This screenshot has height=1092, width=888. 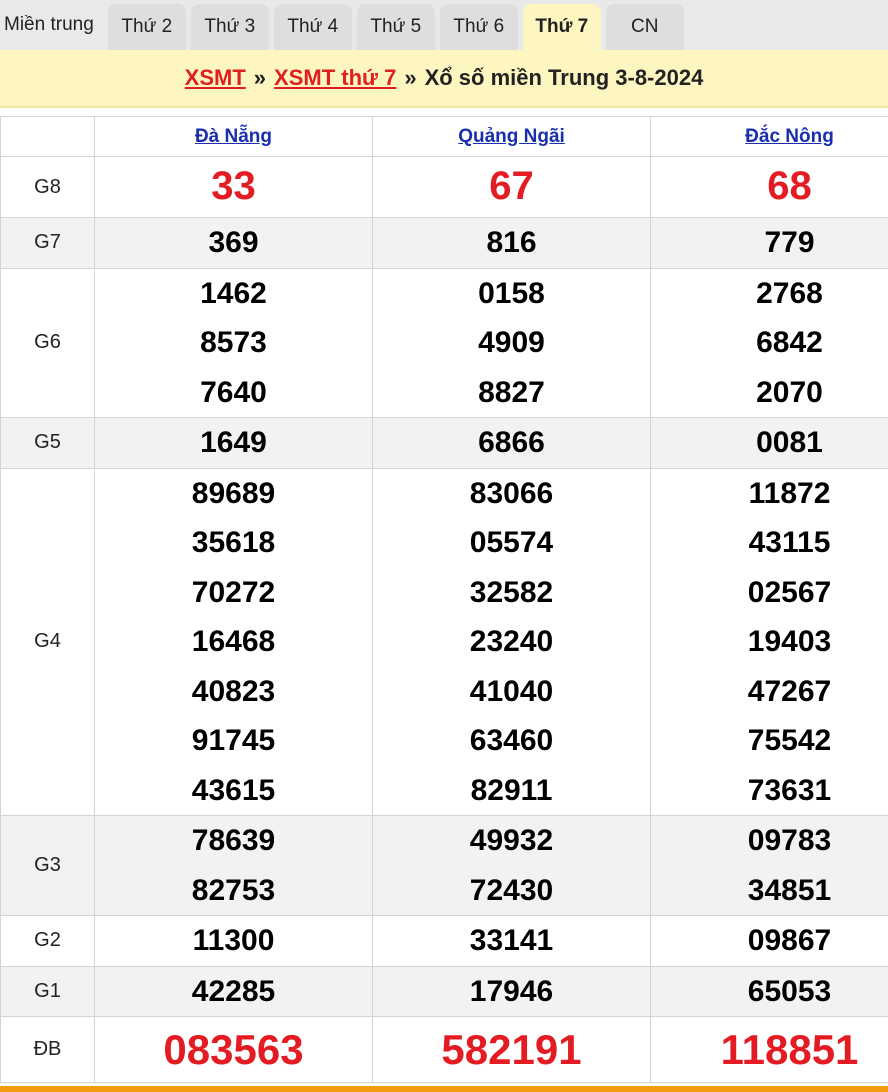 What do you see at coordinates (789, 991) in the screenshot?
I see `prize-number: 65053` at bounding box center [789, 991].